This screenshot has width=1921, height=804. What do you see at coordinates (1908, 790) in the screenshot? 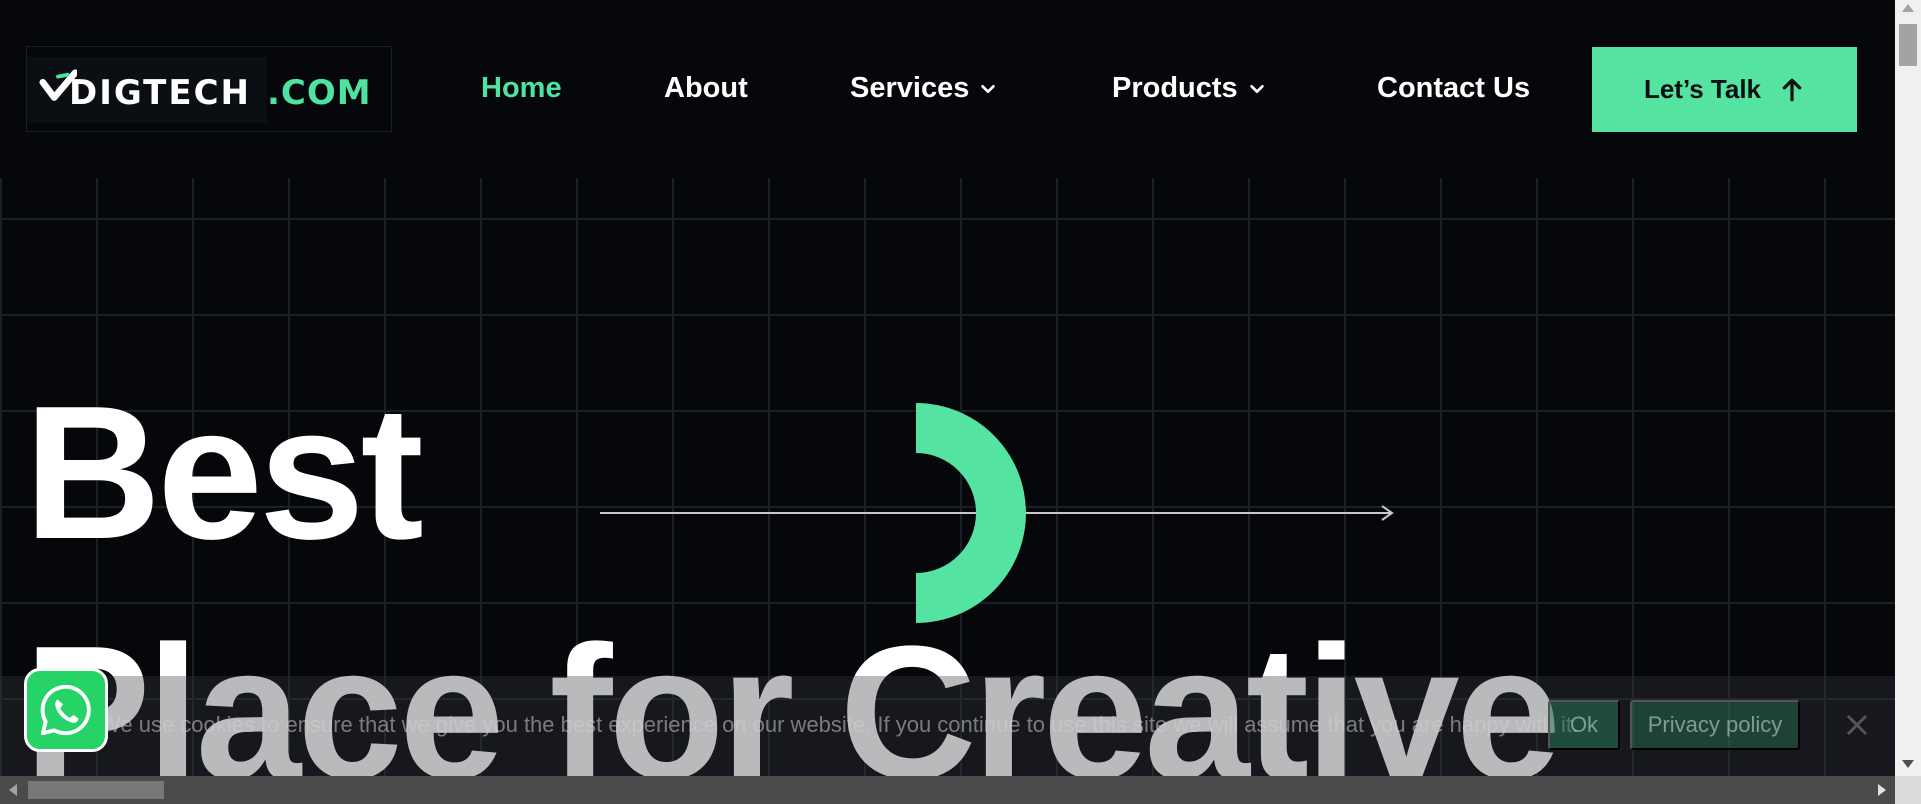
I see `scrollbar-corner` at bounding box center [1908, 790].